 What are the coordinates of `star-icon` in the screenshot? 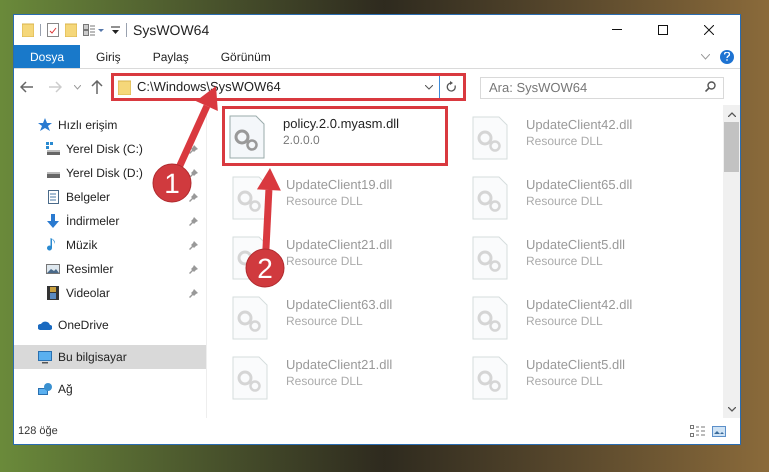 It's located at (45, 125).